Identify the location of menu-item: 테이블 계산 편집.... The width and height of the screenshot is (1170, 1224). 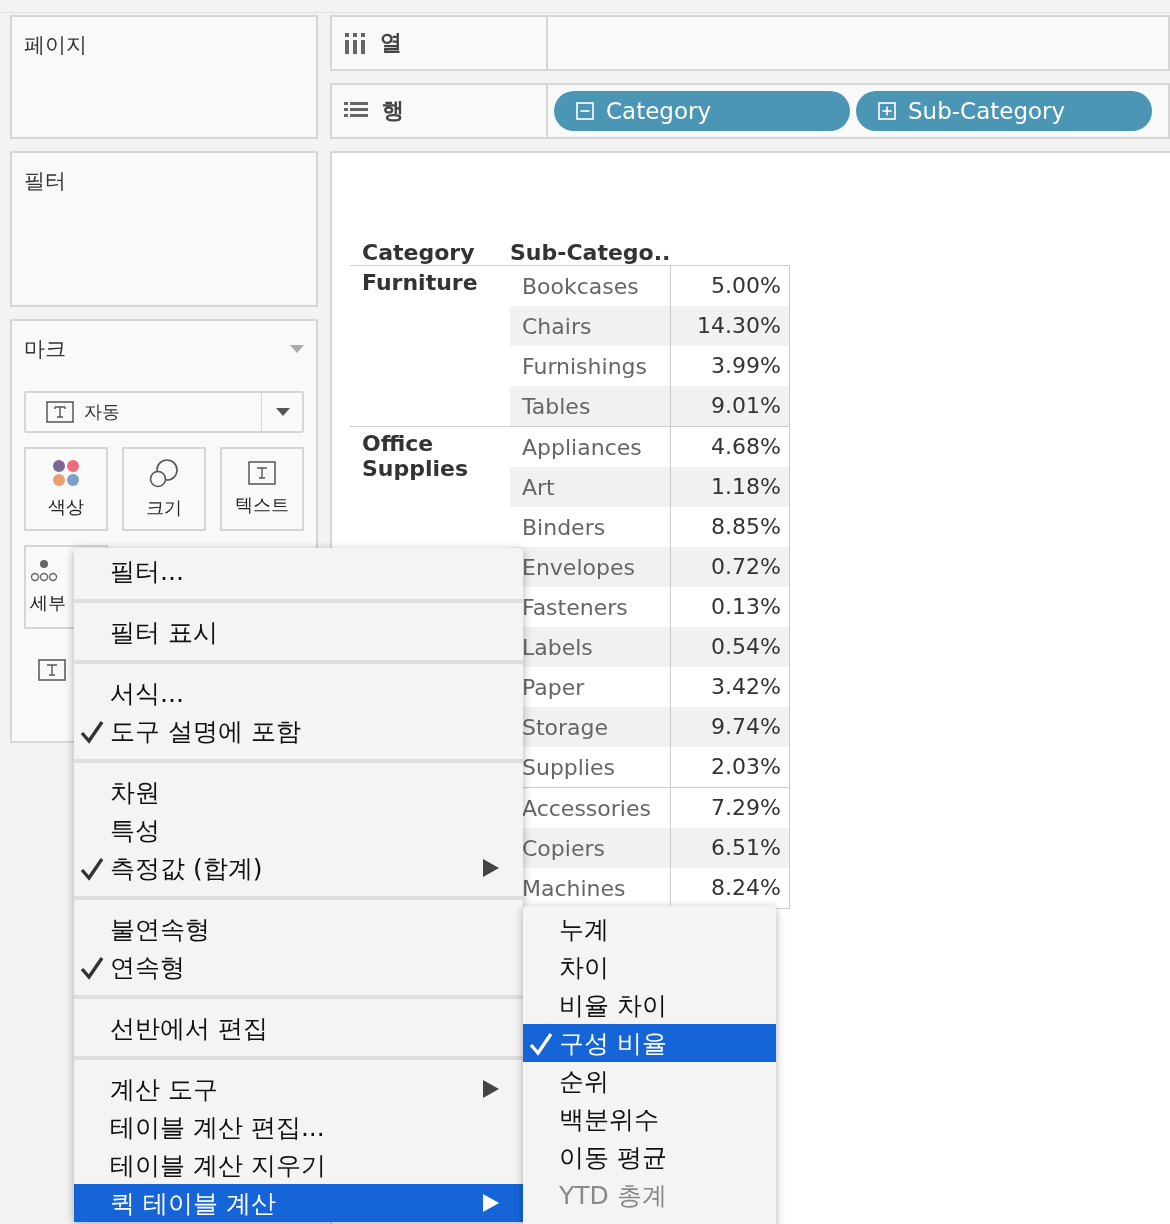
(298, 1127).